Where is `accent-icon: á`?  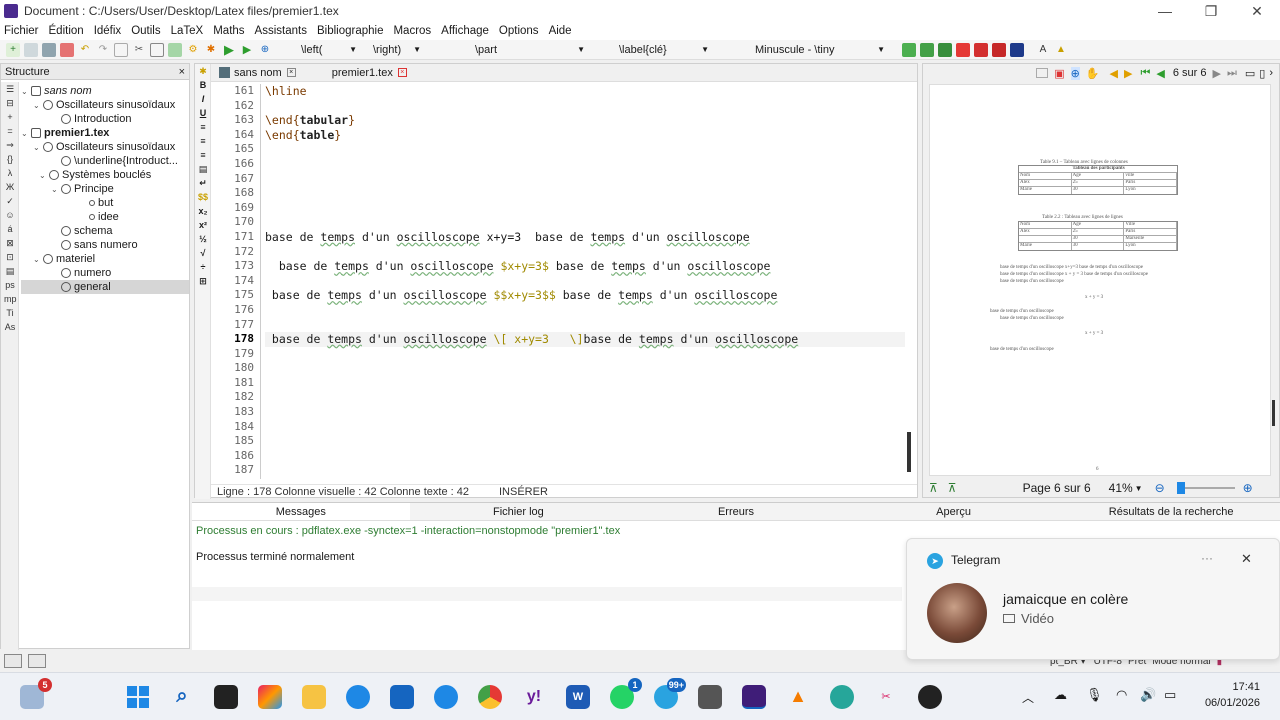
accent-icon: á is located at coordinates (10, 230).